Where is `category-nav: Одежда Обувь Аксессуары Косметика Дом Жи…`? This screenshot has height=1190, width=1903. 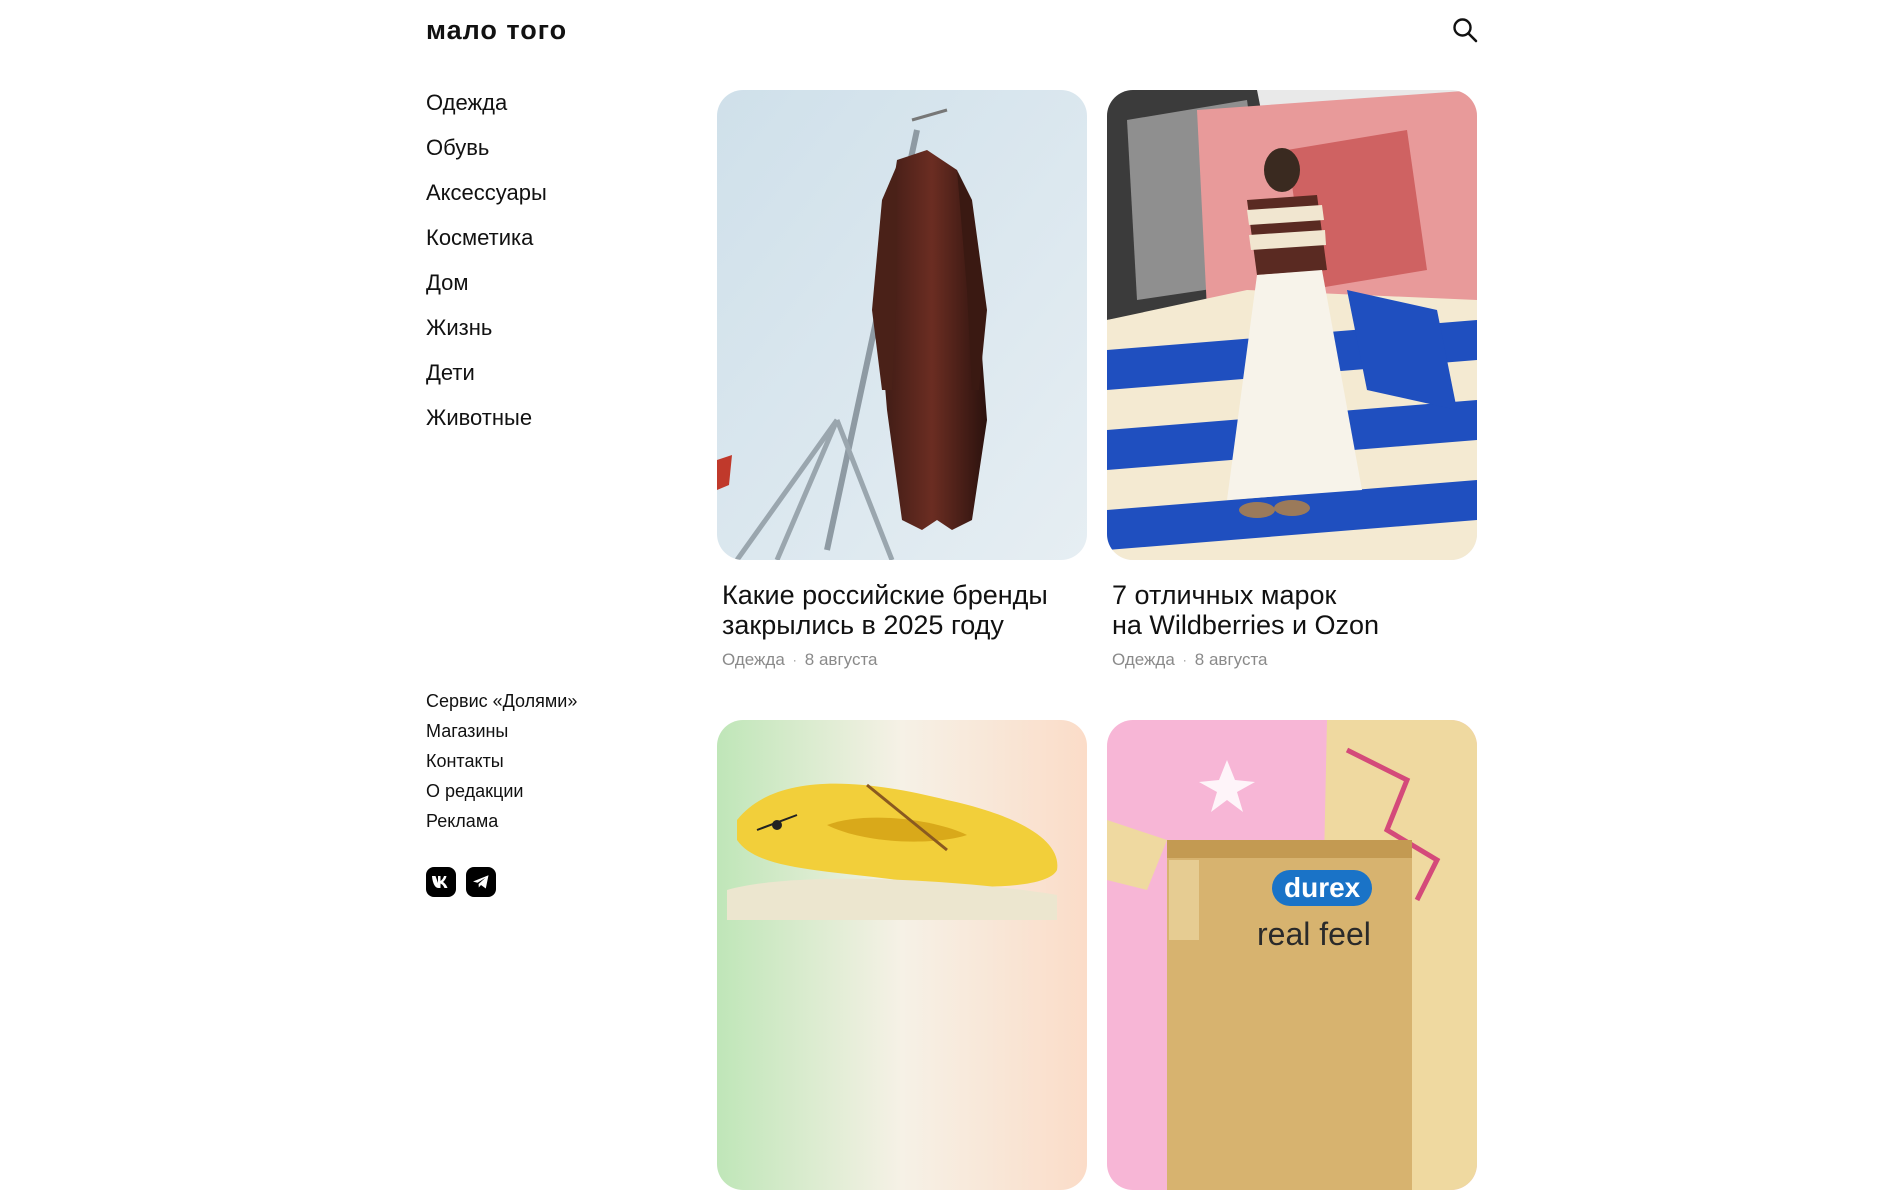 category-nav: Одежда Обувь Аксессуары Косметика Дом Жи… is located at coordinates (486, 266).